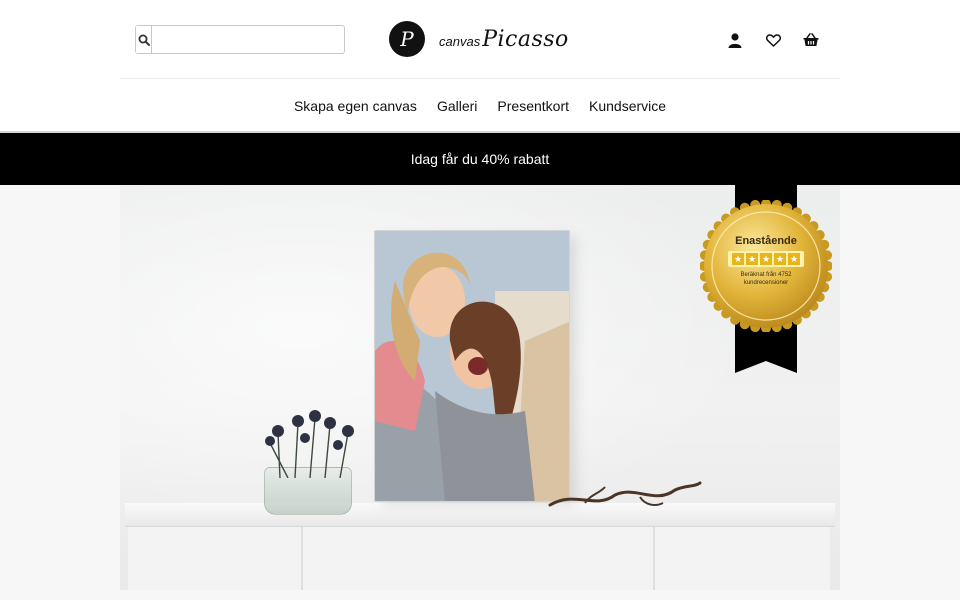  I want to click on site-logo: P canvas Picasso, so click(481, 39).